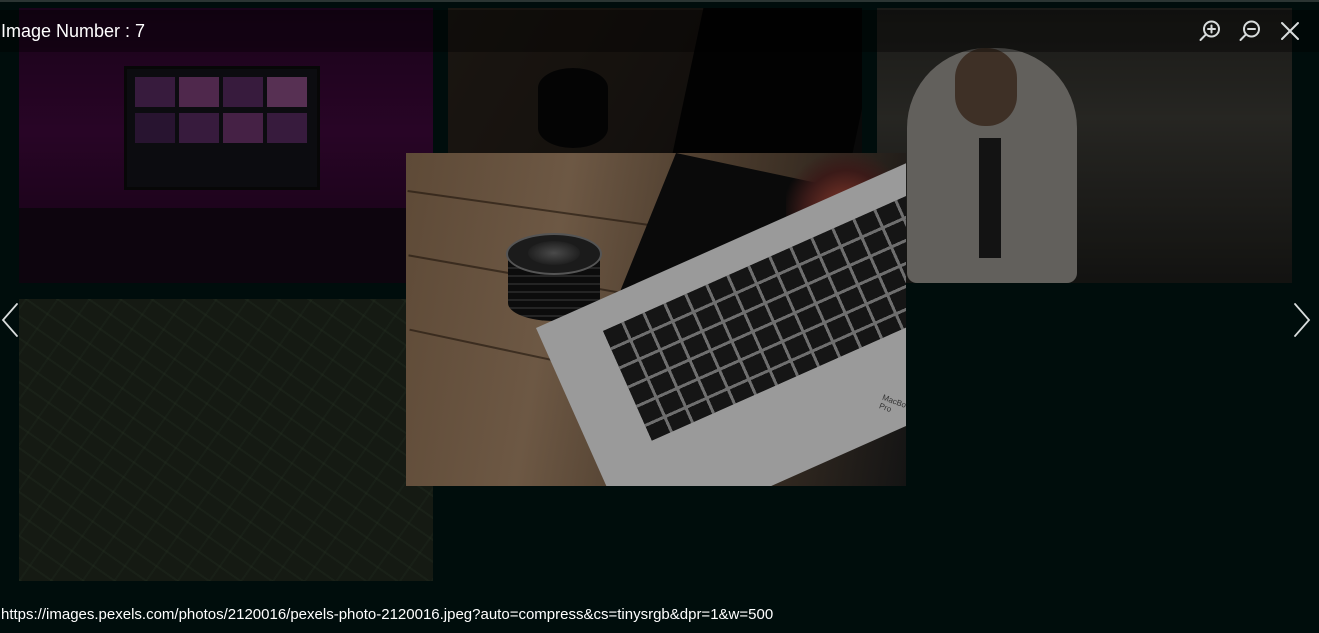 This screenshot has height=633, width=1319. What do you see at coordinates (986, 87) in the screenshot?
I see `thumbnail-head-graphic` at bounding box center [986, 87].